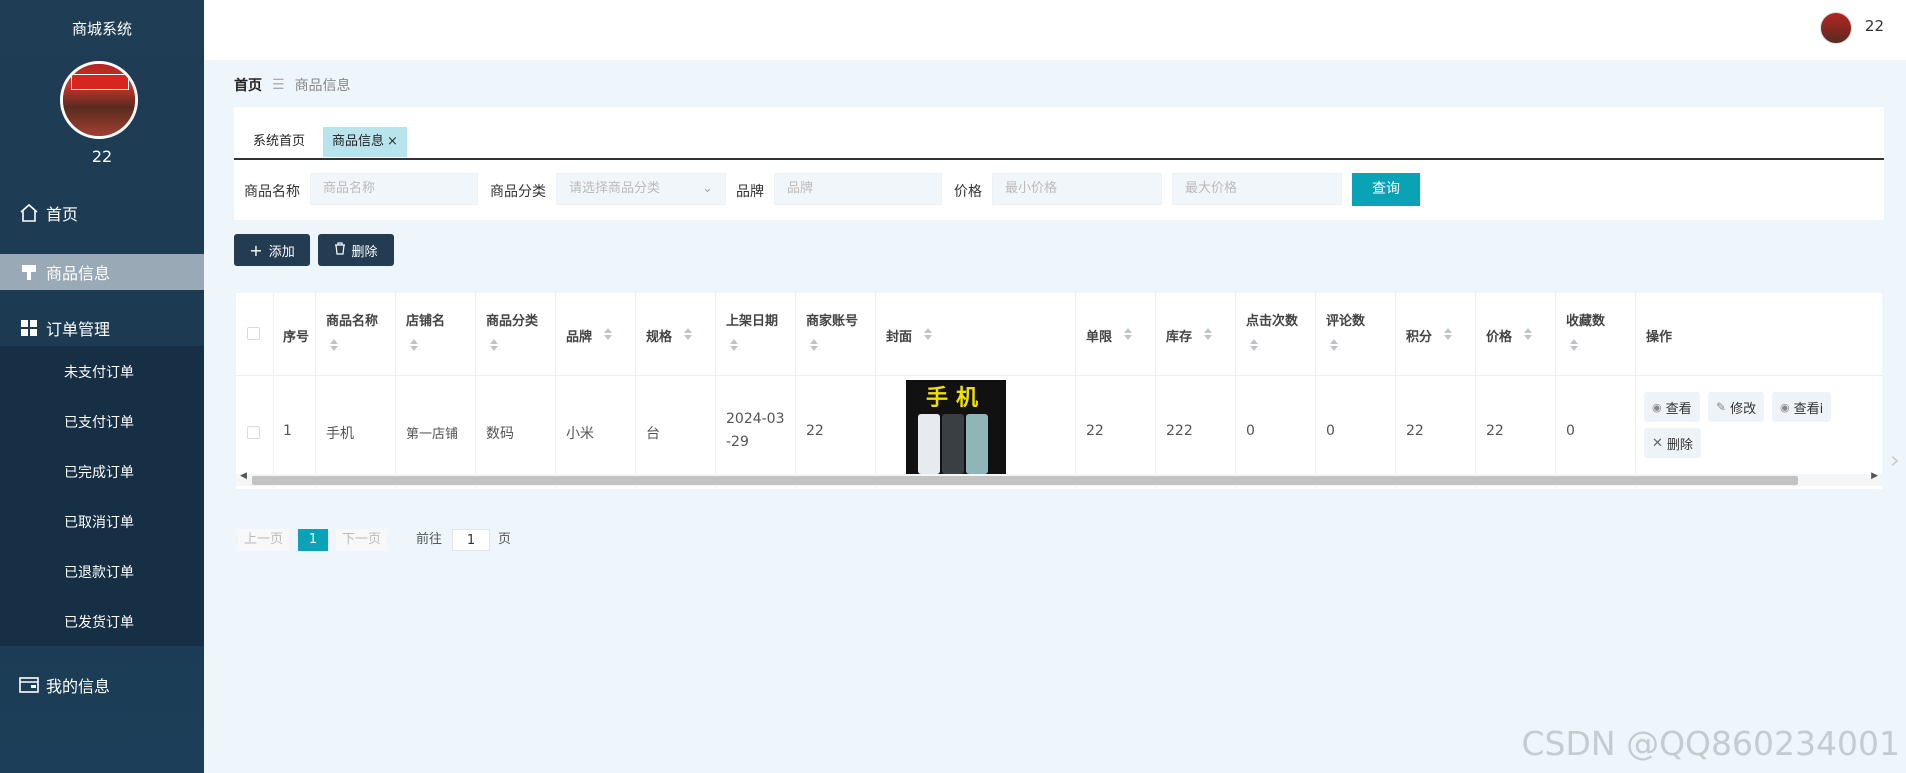 The image size is (1906, 773). I want to click on delete-label: 删除, so click(364, 252).